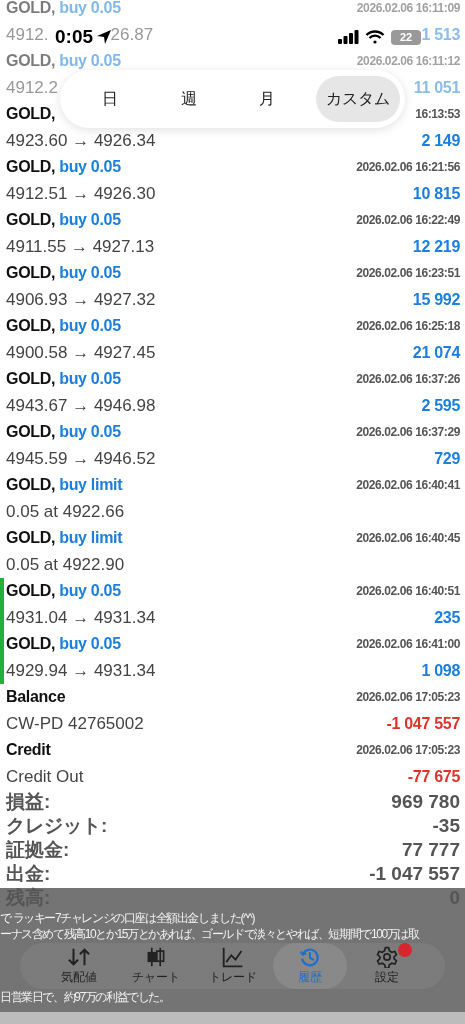 This screenshot has width=465, height=1024. Describe the element at coordinates (408, 61) in the screenshot. I see `row-time: 2026.02.06 16:11:12` at that location.